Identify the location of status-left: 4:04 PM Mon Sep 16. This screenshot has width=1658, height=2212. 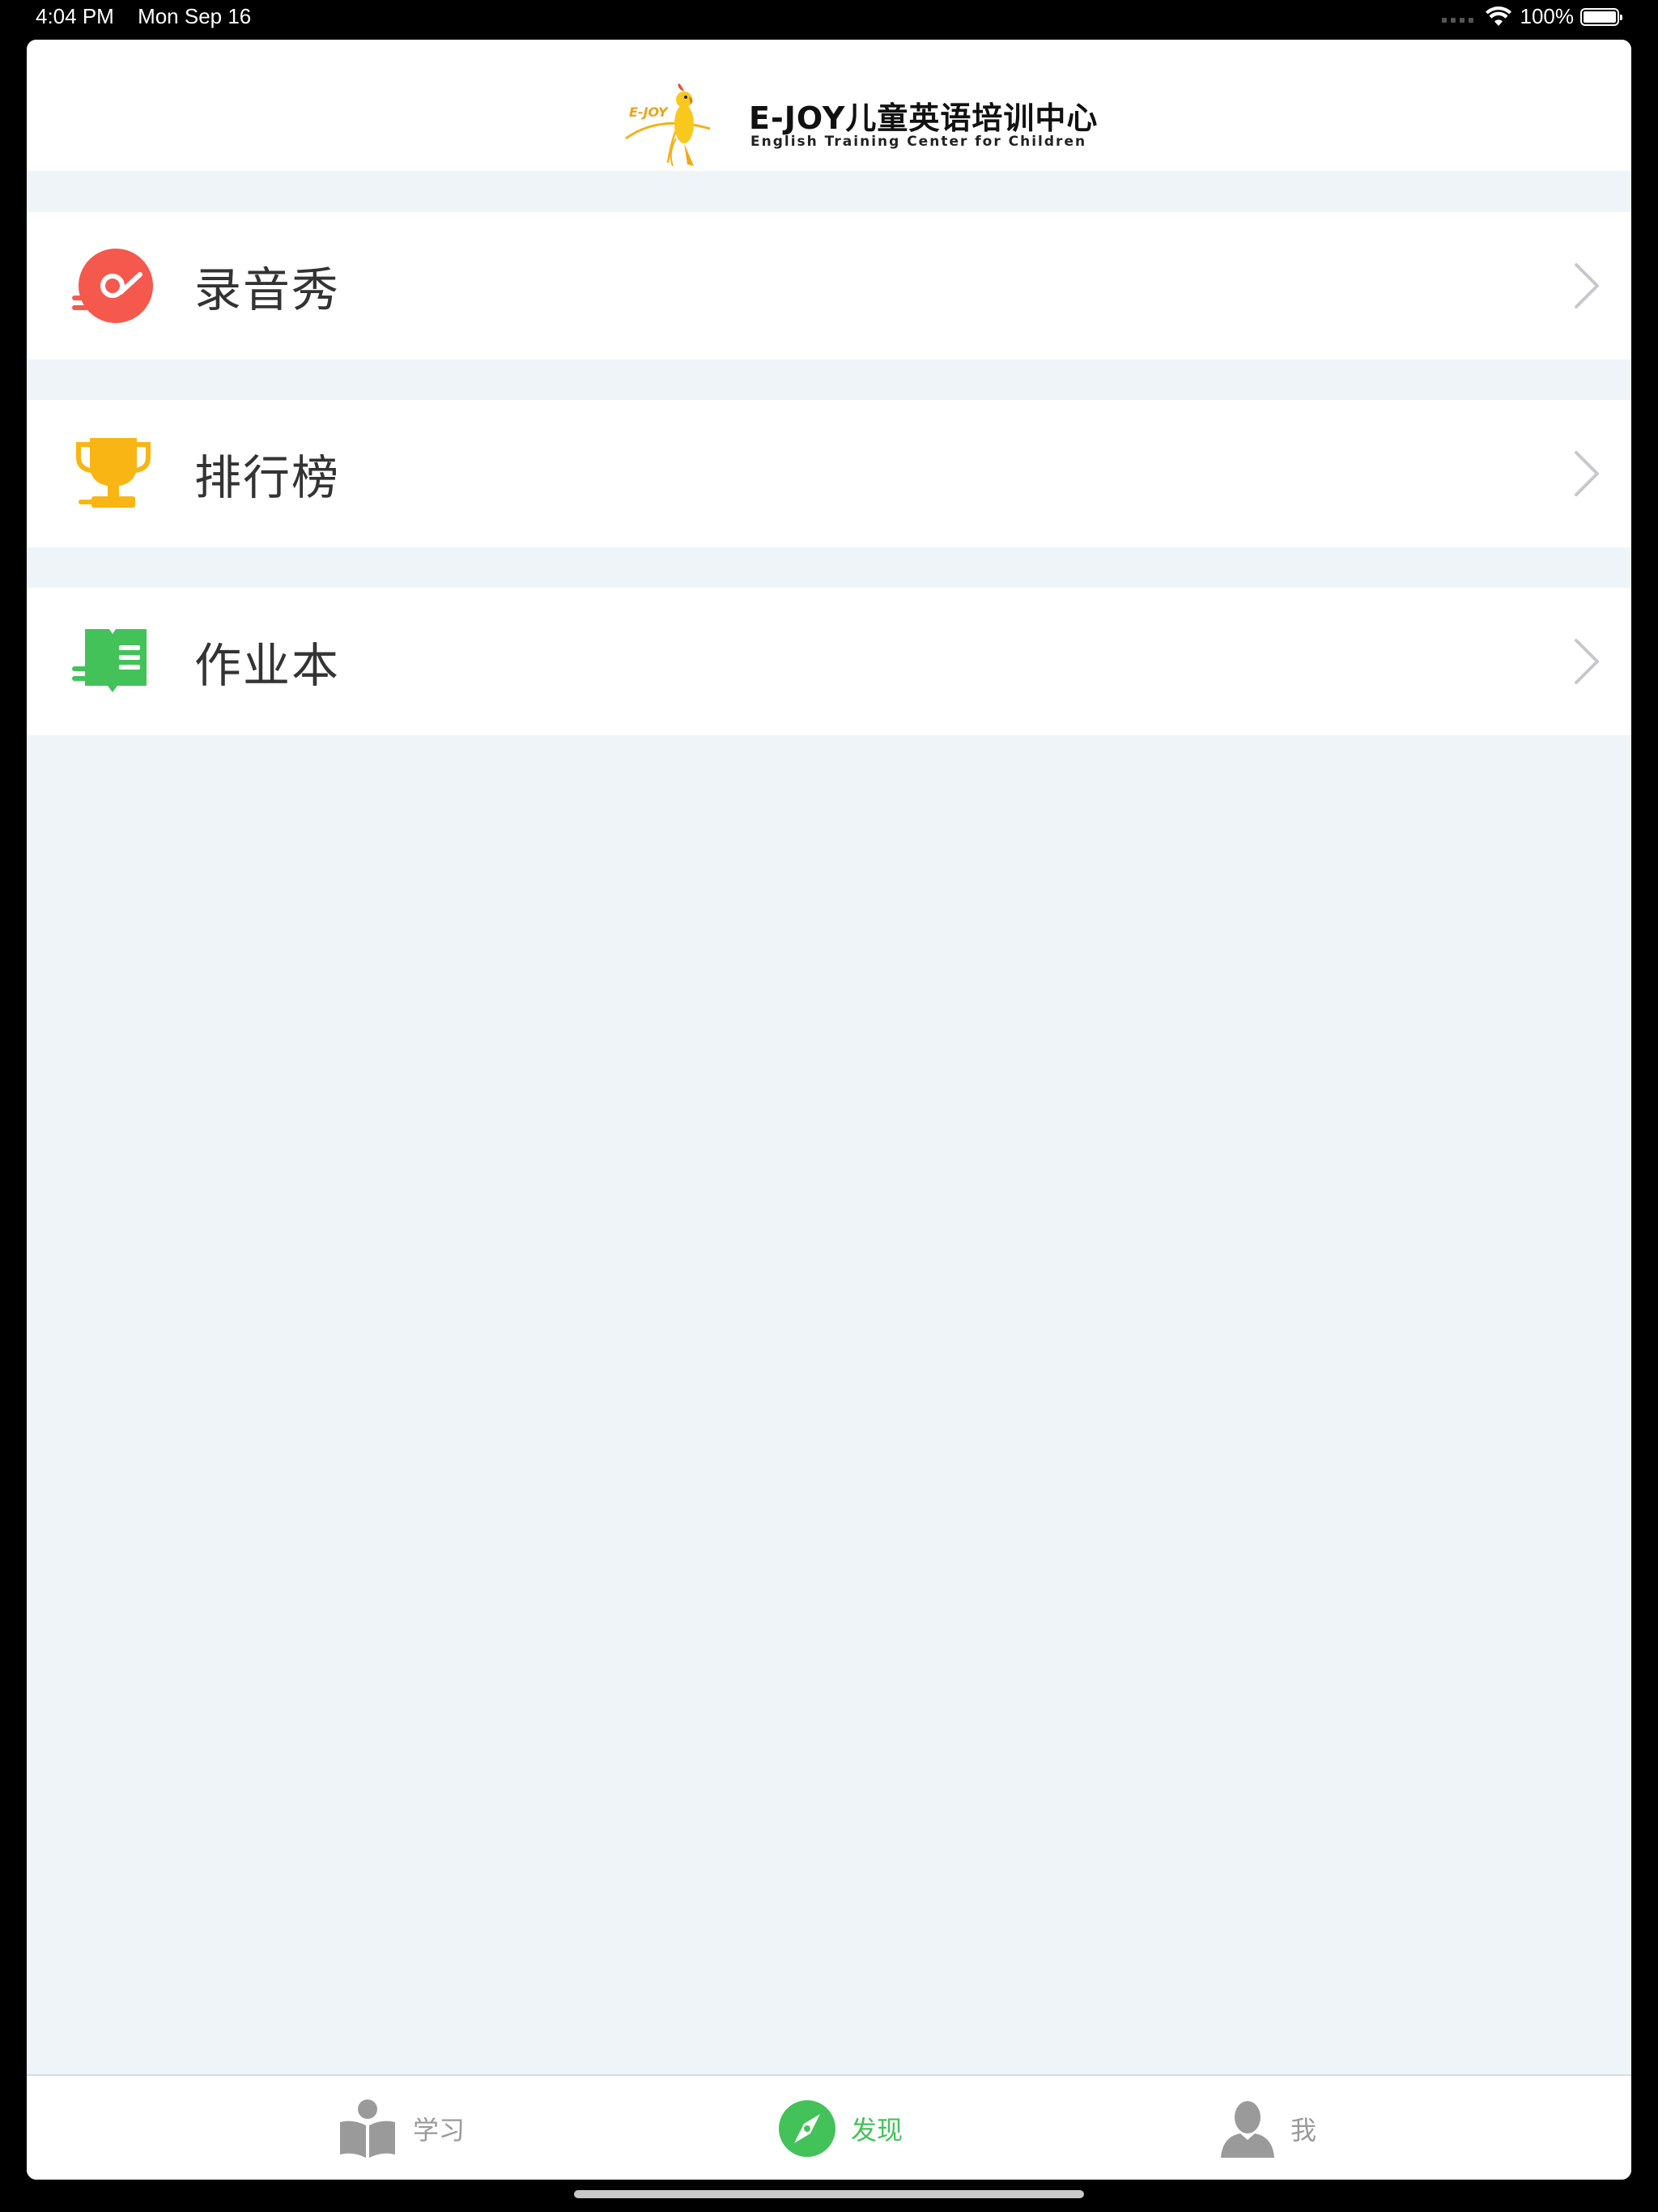
(152, 16).